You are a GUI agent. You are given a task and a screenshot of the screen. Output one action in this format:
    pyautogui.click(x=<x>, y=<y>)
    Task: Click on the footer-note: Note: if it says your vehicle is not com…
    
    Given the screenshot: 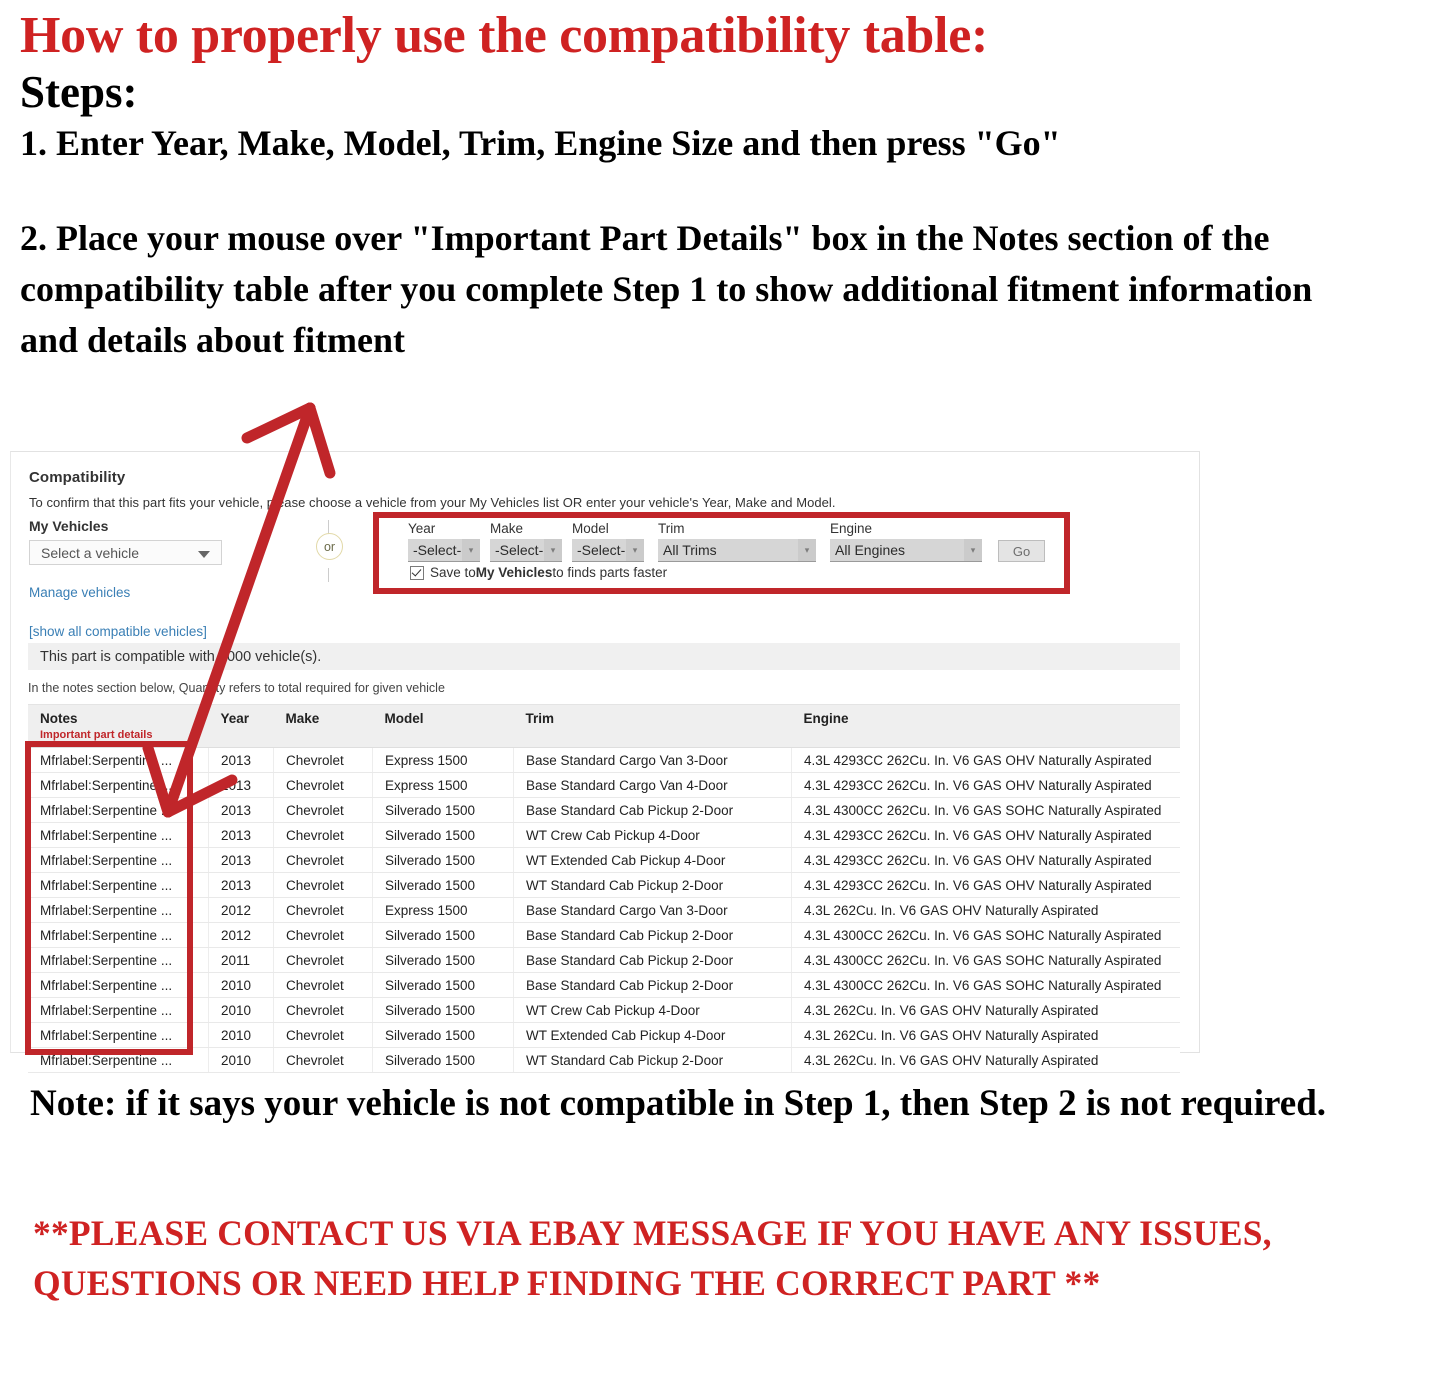 What is the action you would take?
    pyautogui.click(x=678, y=1103)
    